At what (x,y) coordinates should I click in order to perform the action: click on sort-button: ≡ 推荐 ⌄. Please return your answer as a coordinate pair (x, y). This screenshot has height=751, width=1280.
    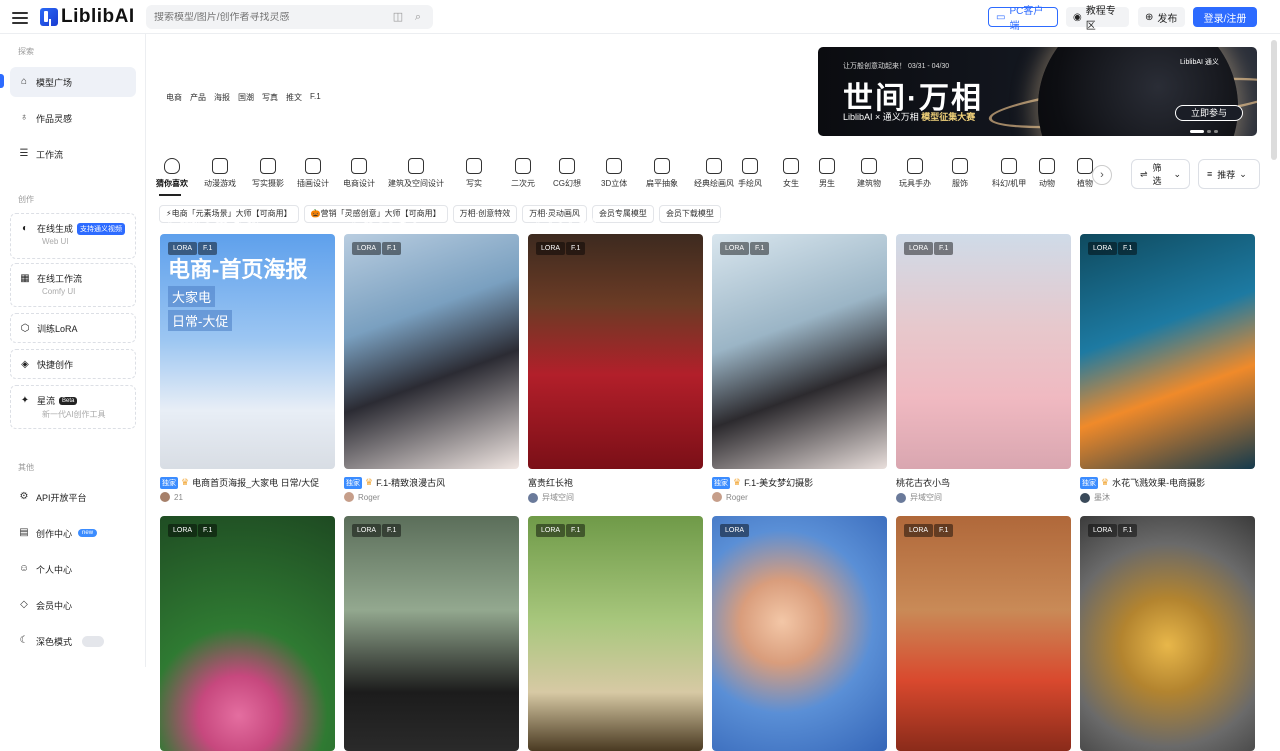
    Looking at the image, I should click on (1229, 174).